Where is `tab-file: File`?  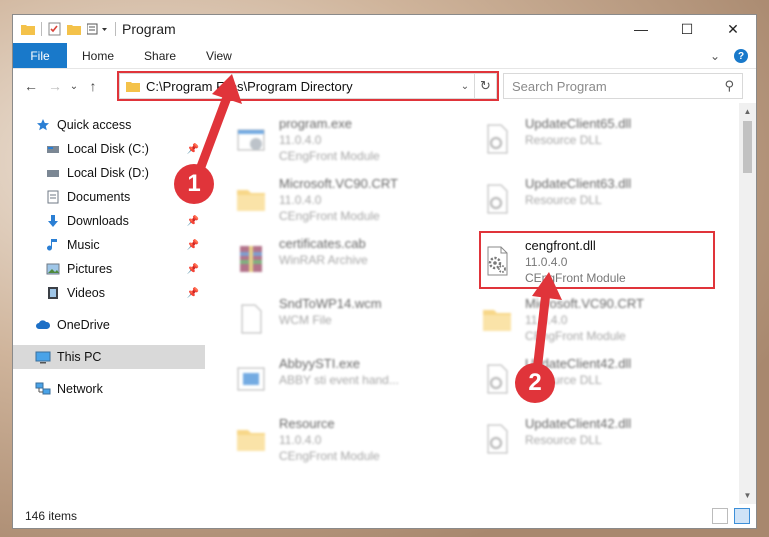
tab-file: File is located at coordinates (40, 55).